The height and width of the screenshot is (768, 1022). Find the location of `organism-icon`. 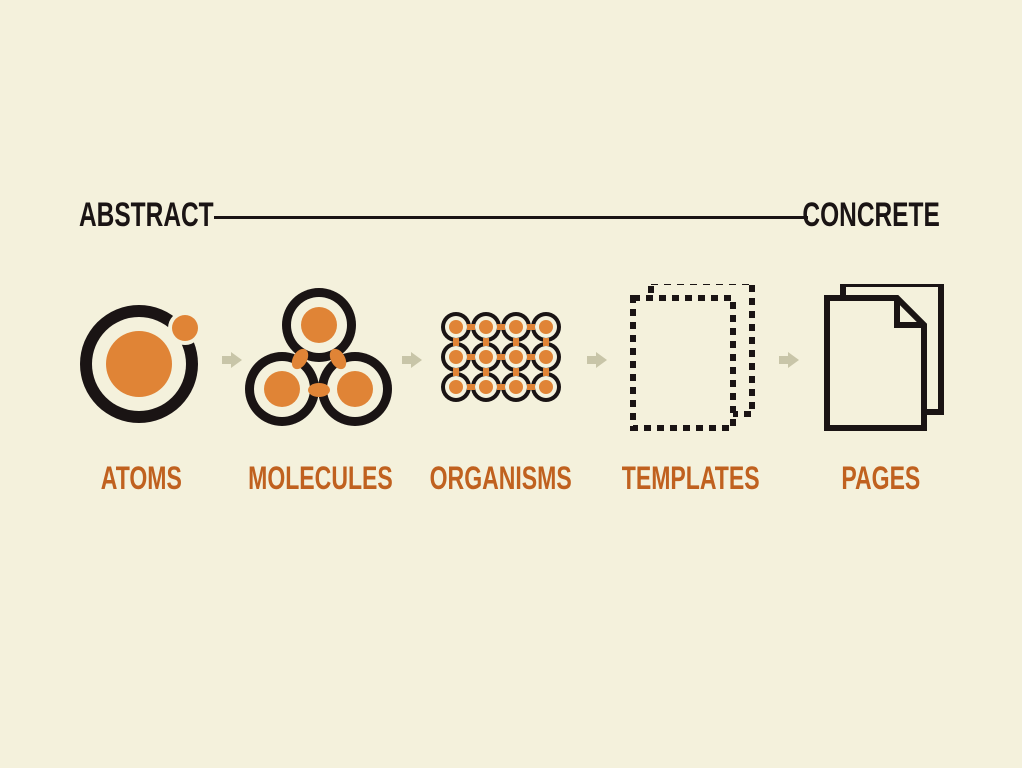

organism-icon is located at coordinates (501, 357).